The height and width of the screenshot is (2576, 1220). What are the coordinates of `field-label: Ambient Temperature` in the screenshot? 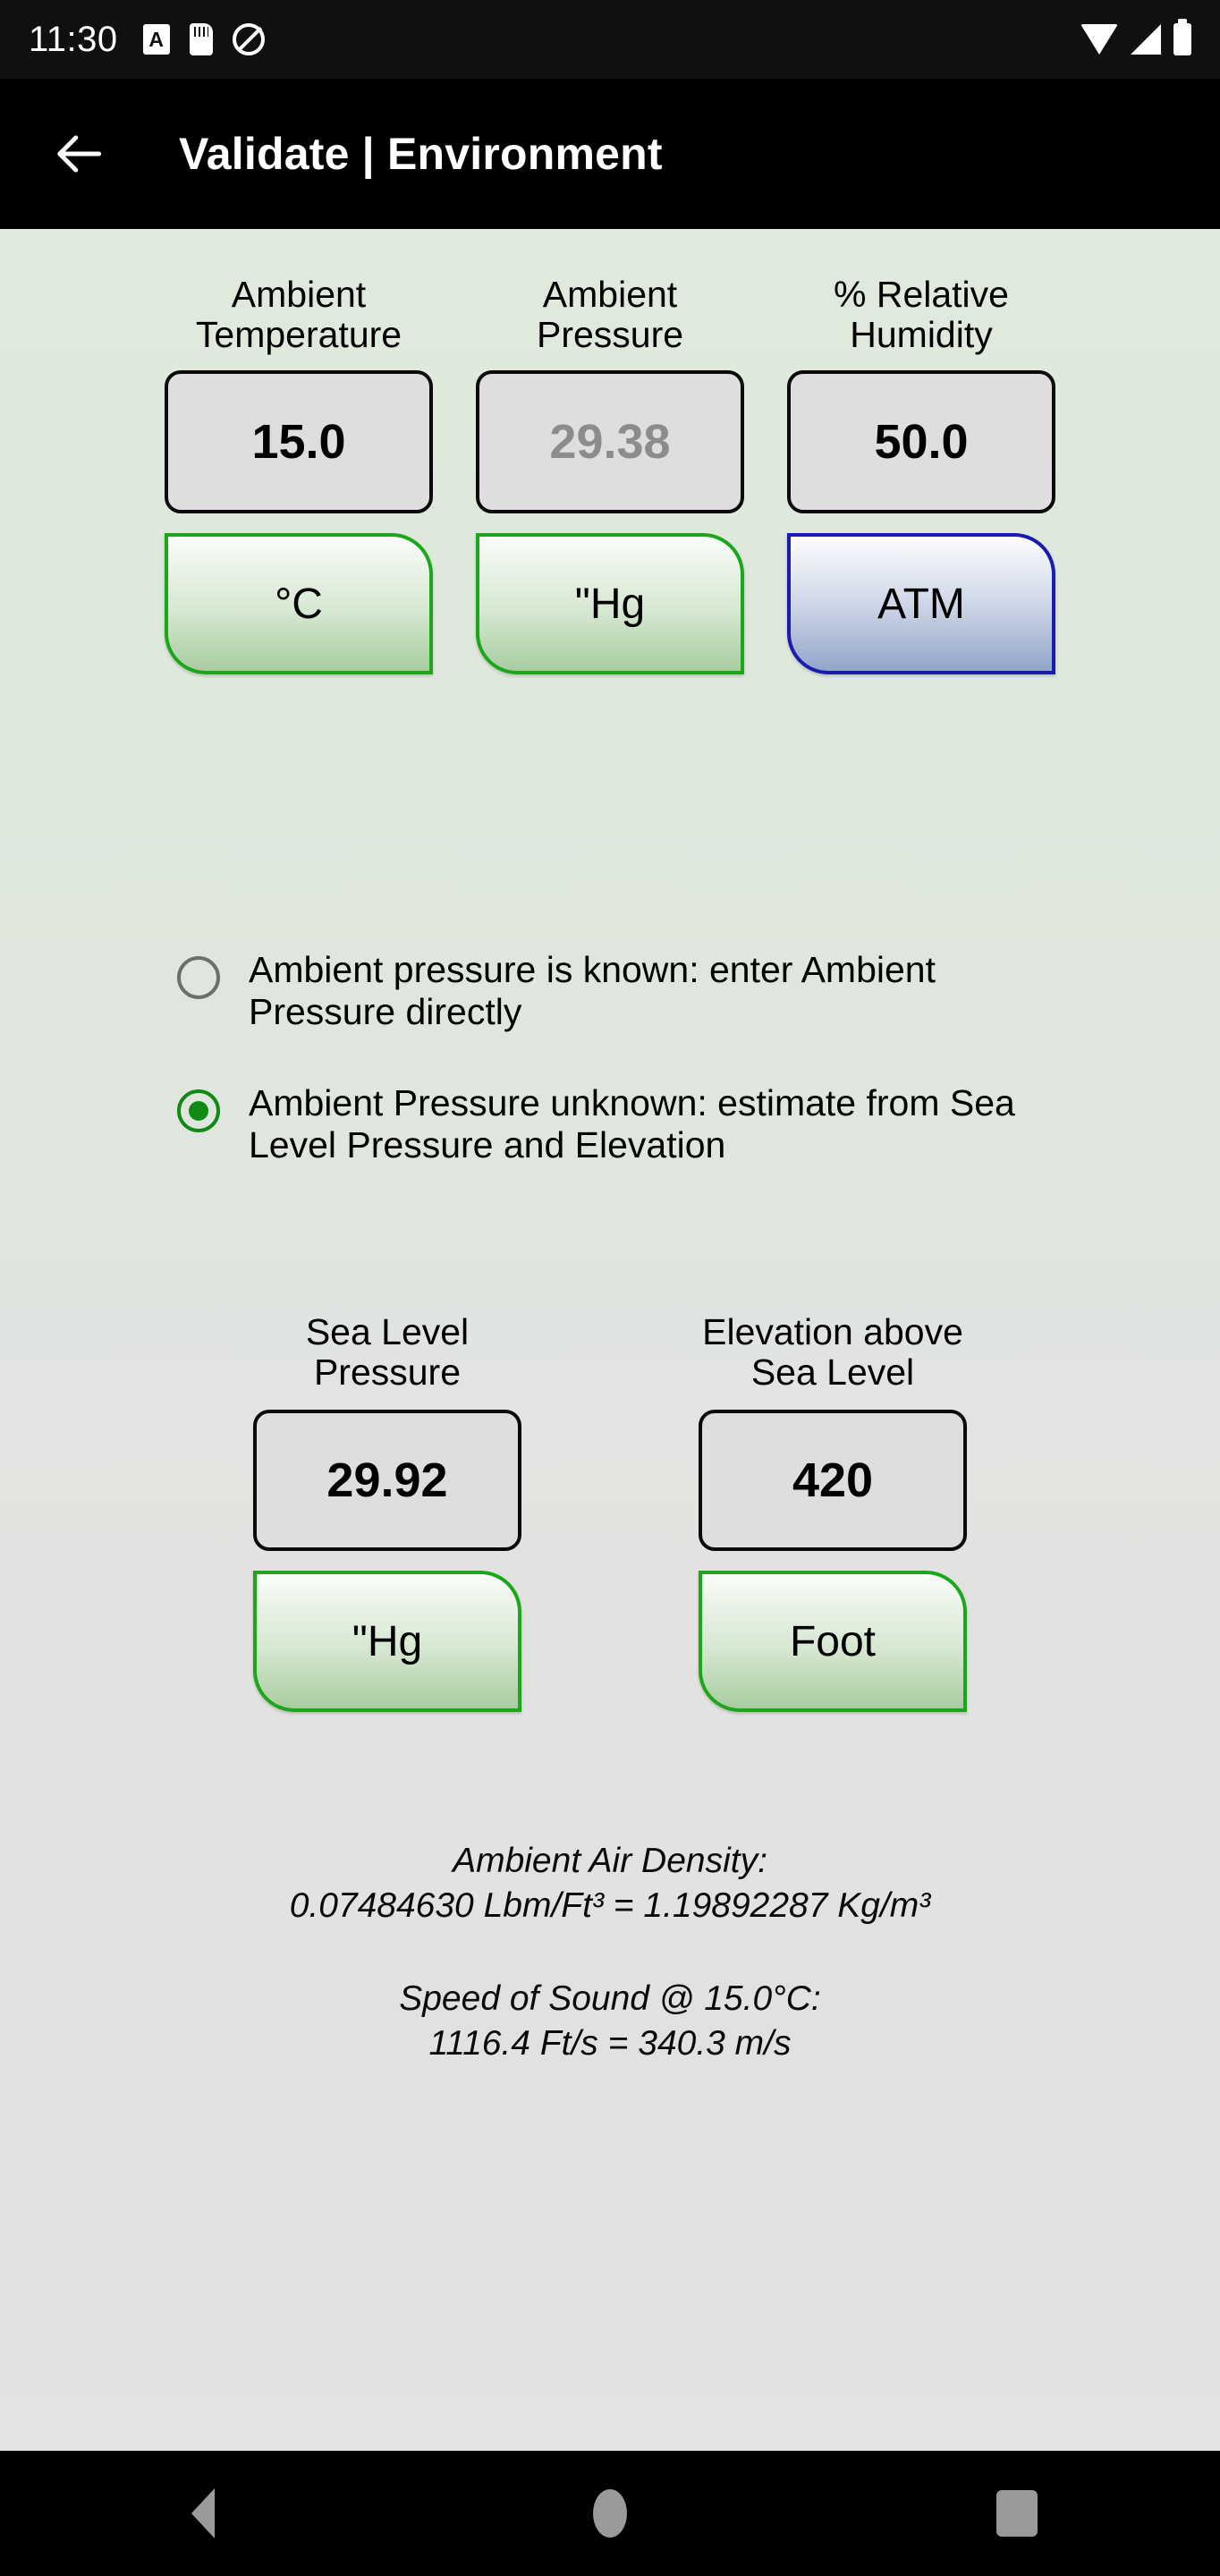 It's located at (299, 305).